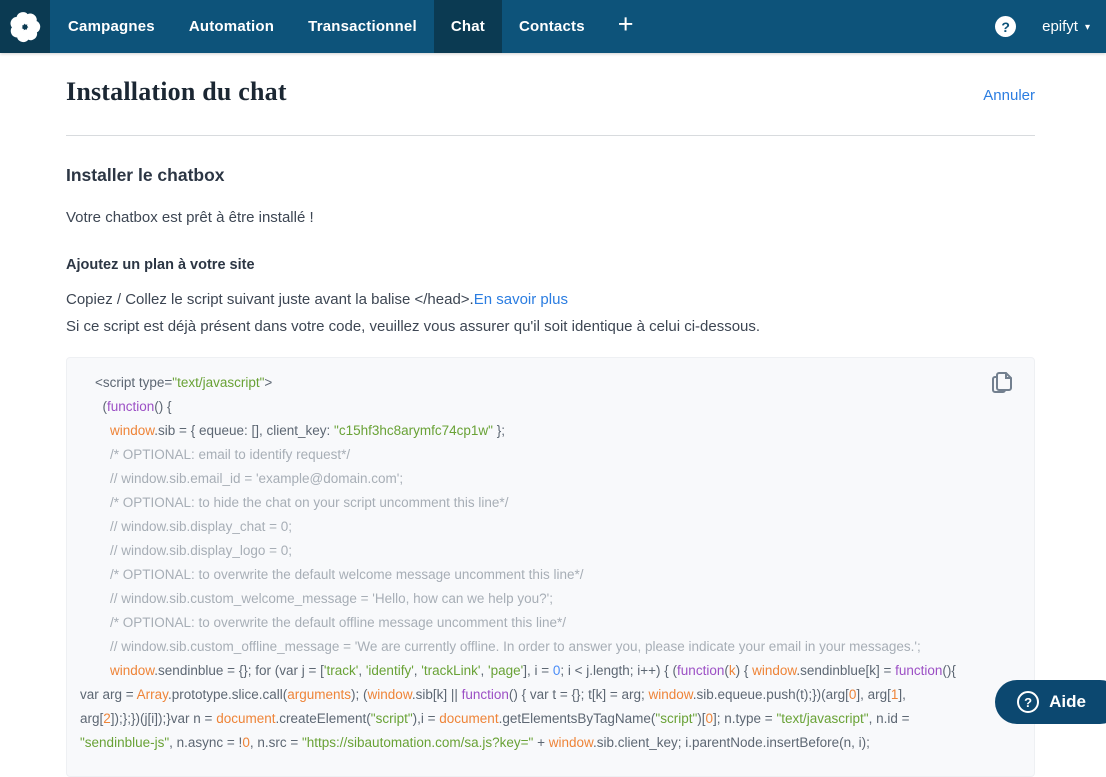  What do you see at coordinates (467, 26) in the screenshot?
I see `nav-item-chat: Chat` at bounding box center [467, 26].